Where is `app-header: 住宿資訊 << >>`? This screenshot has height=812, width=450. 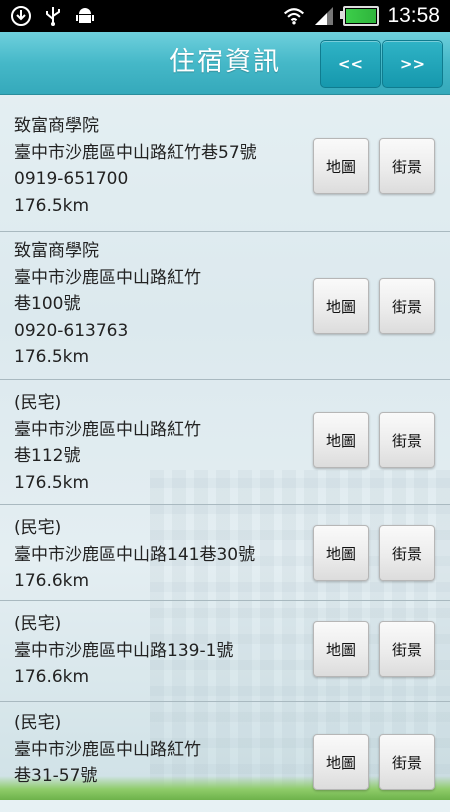 app-header: 住宿資訊 << >> is located at coordinates (225, 63).